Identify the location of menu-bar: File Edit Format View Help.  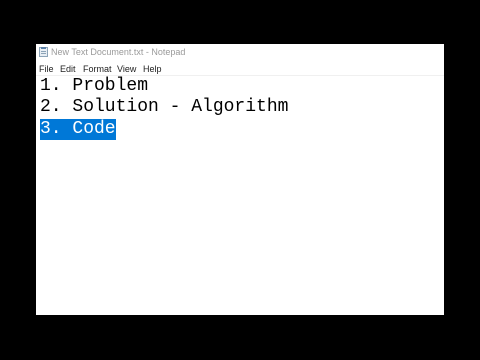
(240, 69).